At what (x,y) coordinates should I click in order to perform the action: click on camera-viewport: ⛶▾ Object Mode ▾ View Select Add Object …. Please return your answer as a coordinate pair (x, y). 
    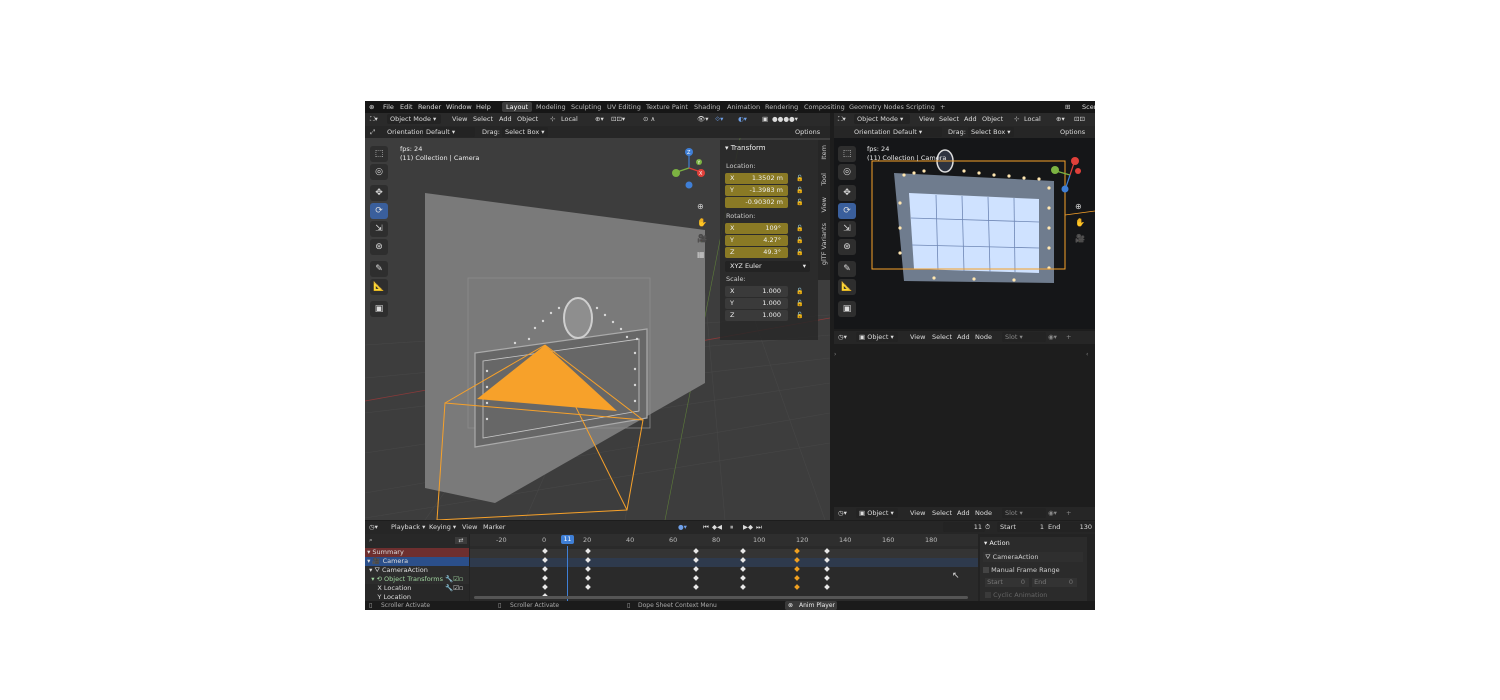
    Looking at the image, I should click on (964, 221).